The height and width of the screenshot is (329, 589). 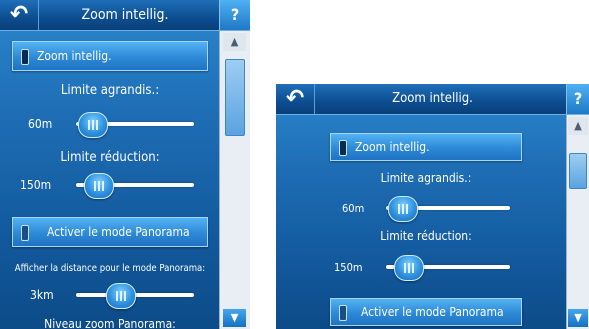 I want to click on panorama-distance-value: 3km, so click(x=42, y=295).